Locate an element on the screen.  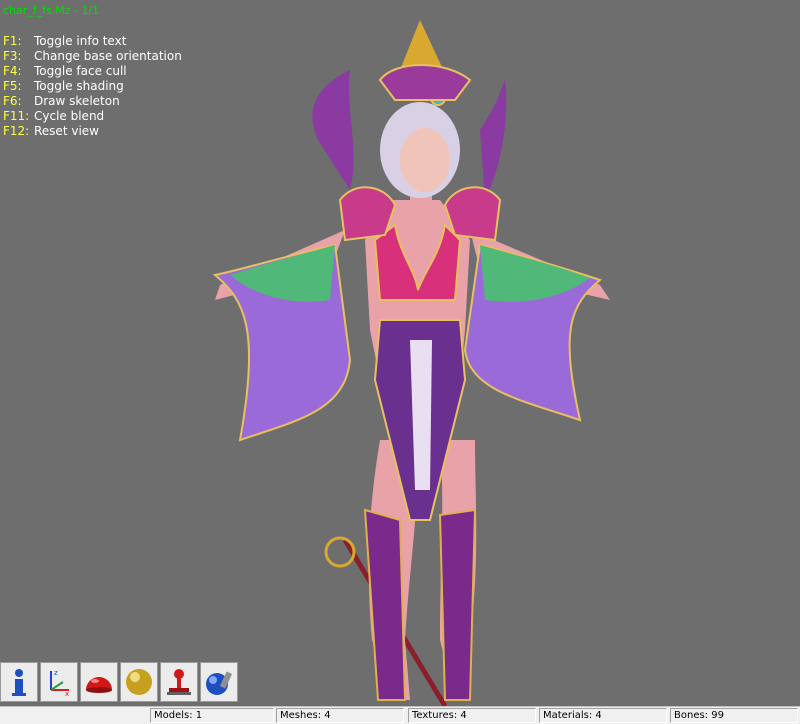
models-count: Models: 1 is located at coordinates (212, 715).